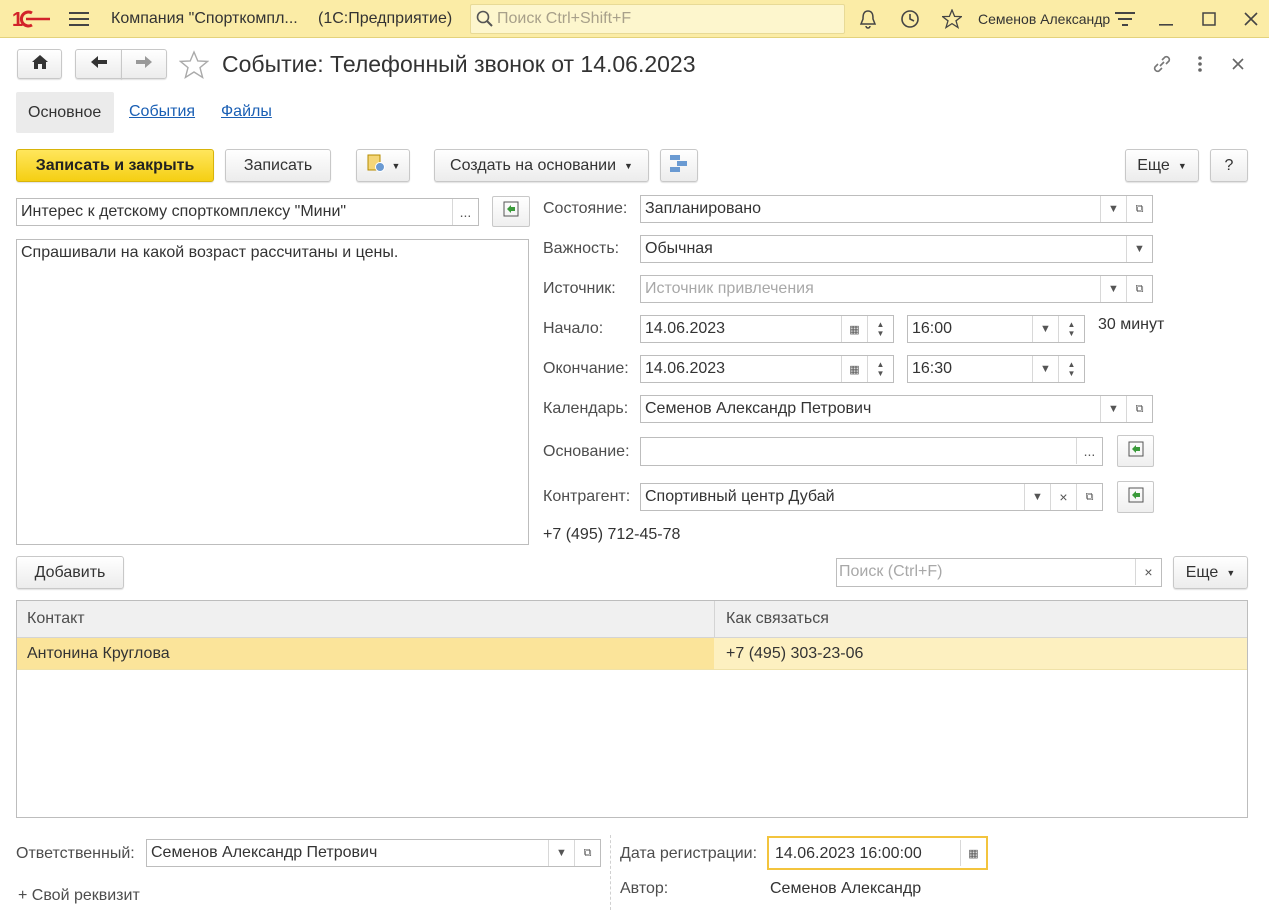 This screenshot has height=922, width=1269. I want to click on structure-button, so click(679, 165).